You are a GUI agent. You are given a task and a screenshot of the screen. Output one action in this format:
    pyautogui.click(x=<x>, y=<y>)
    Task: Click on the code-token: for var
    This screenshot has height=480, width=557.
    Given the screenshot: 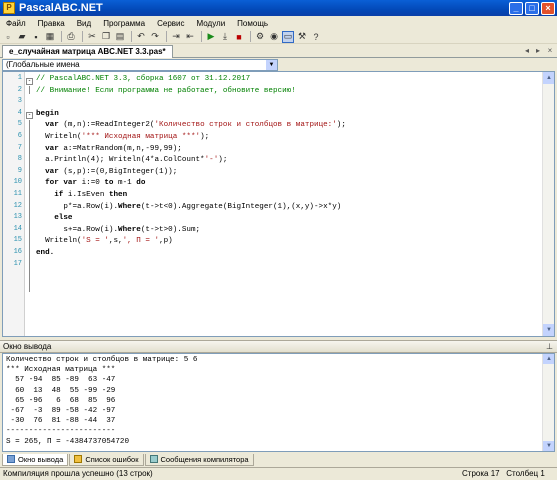 What is the action you would take?
    pyautogui.click(x=61, y=183)
    